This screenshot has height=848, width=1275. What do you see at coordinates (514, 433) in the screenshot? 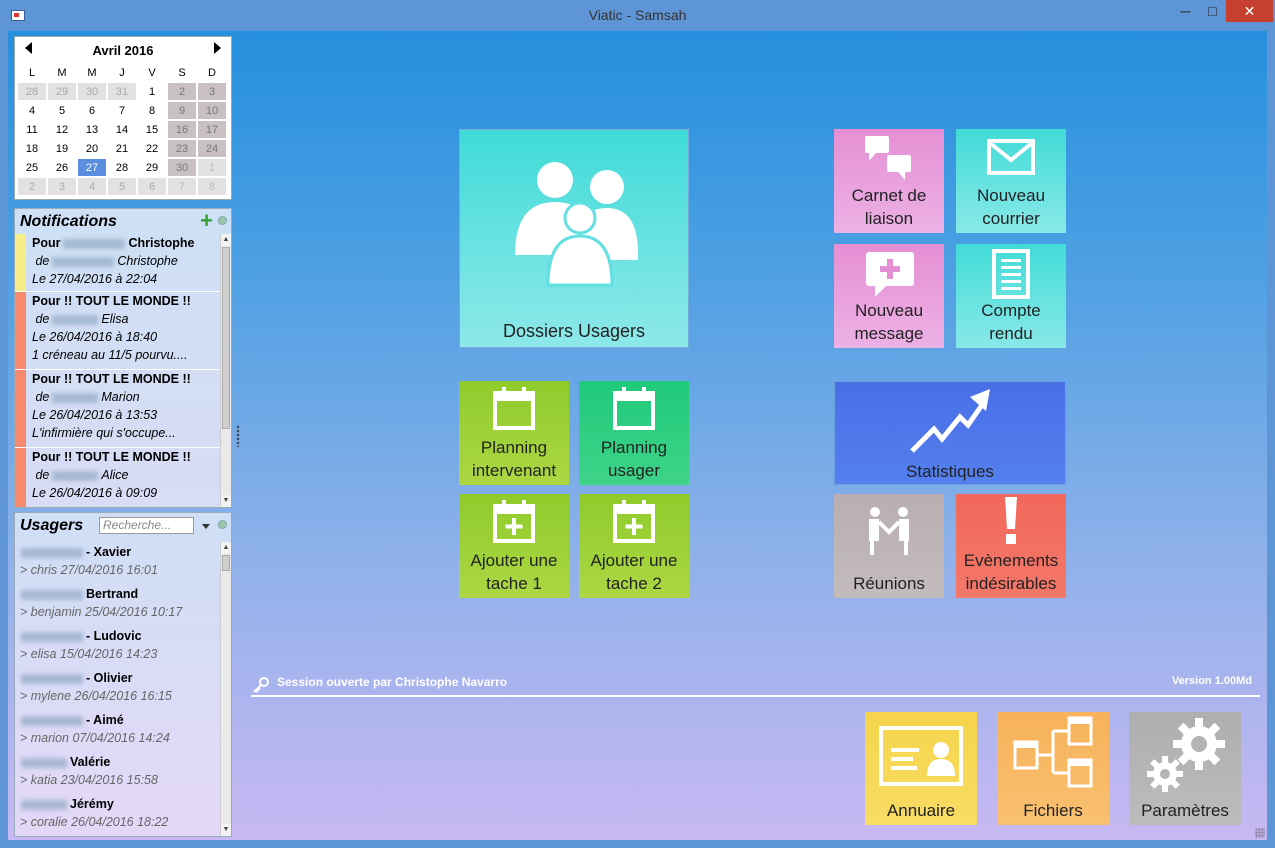
I see `planning-intervenant-tile: Planning intervenant` at bounding box center [514, 433].